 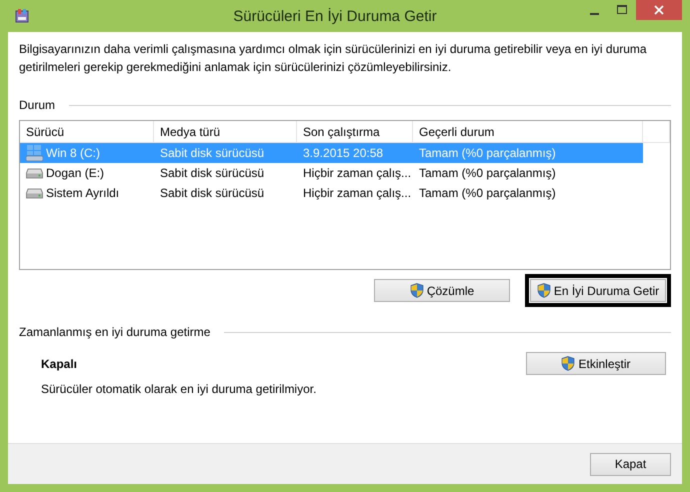 What do you see at coordinates (355, 153) in the screenshot?
I see `table-cell: 3.9.2015 20:58` at bounding box center [355, 153].